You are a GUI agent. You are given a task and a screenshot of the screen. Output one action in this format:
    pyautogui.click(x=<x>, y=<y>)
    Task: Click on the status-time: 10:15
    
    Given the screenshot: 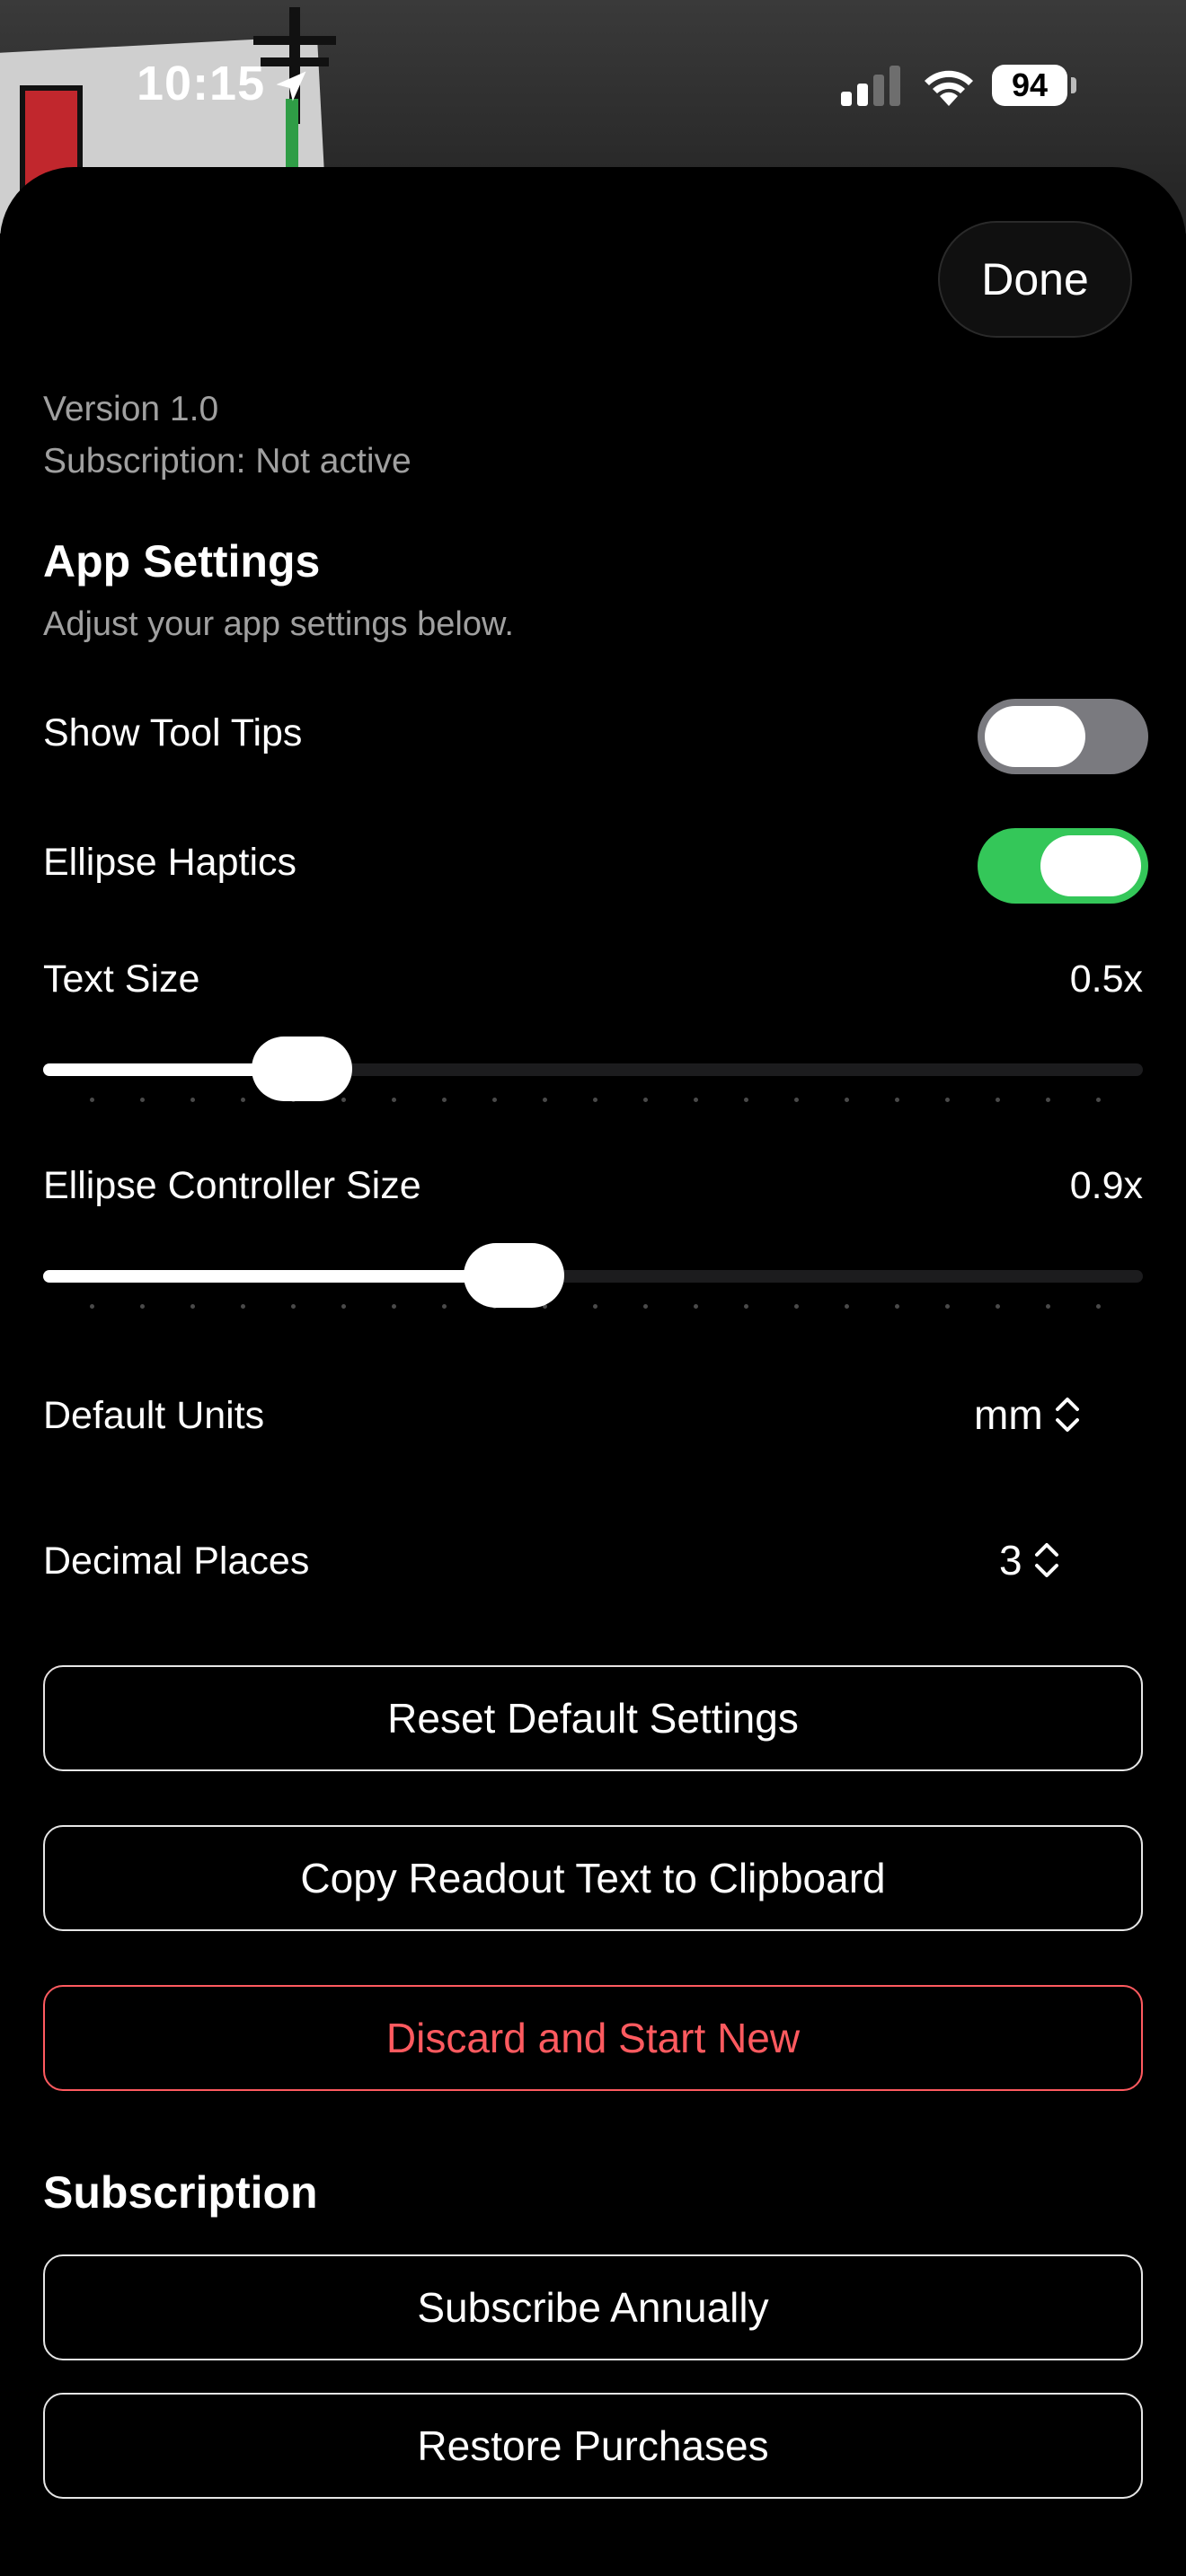 What is the action you would take?
    pyautogui.click(x=201, y=83)
    